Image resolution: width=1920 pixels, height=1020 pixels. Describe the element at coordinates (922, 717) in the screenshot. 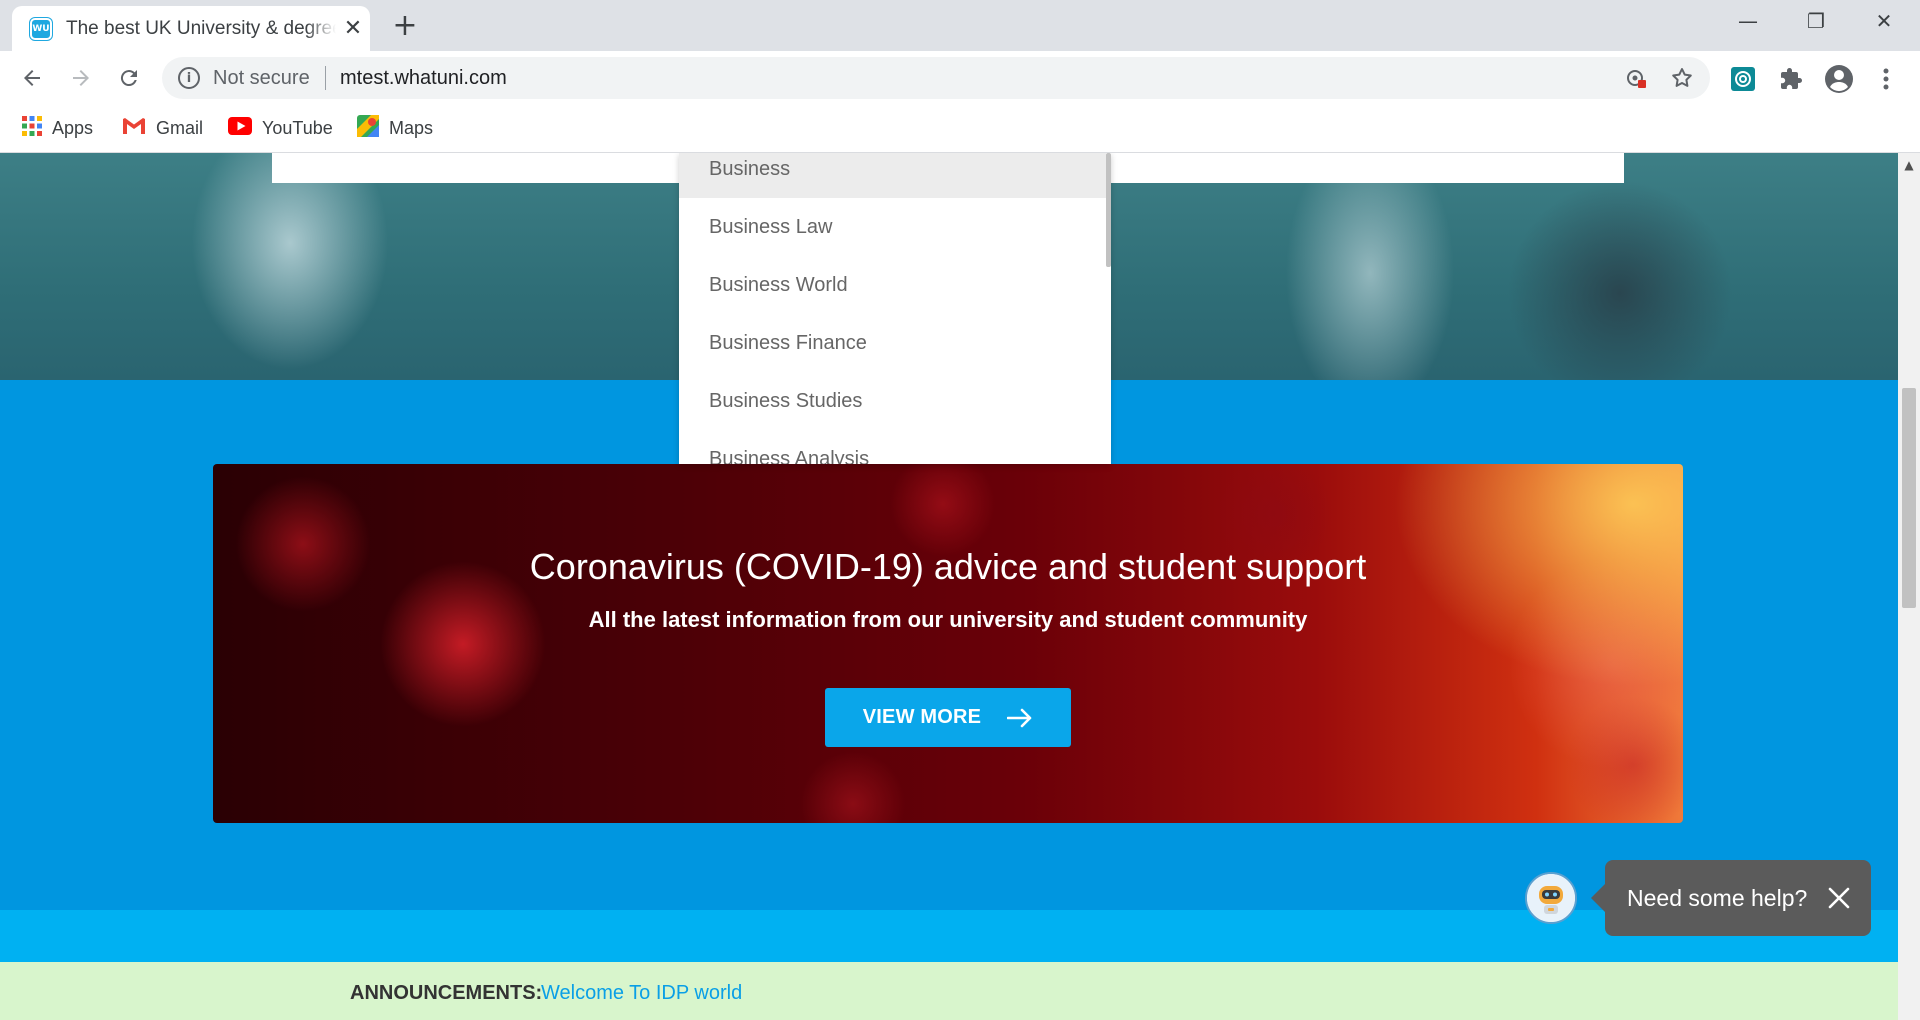

I see `view-more-label: VIEW MORE` at that location.